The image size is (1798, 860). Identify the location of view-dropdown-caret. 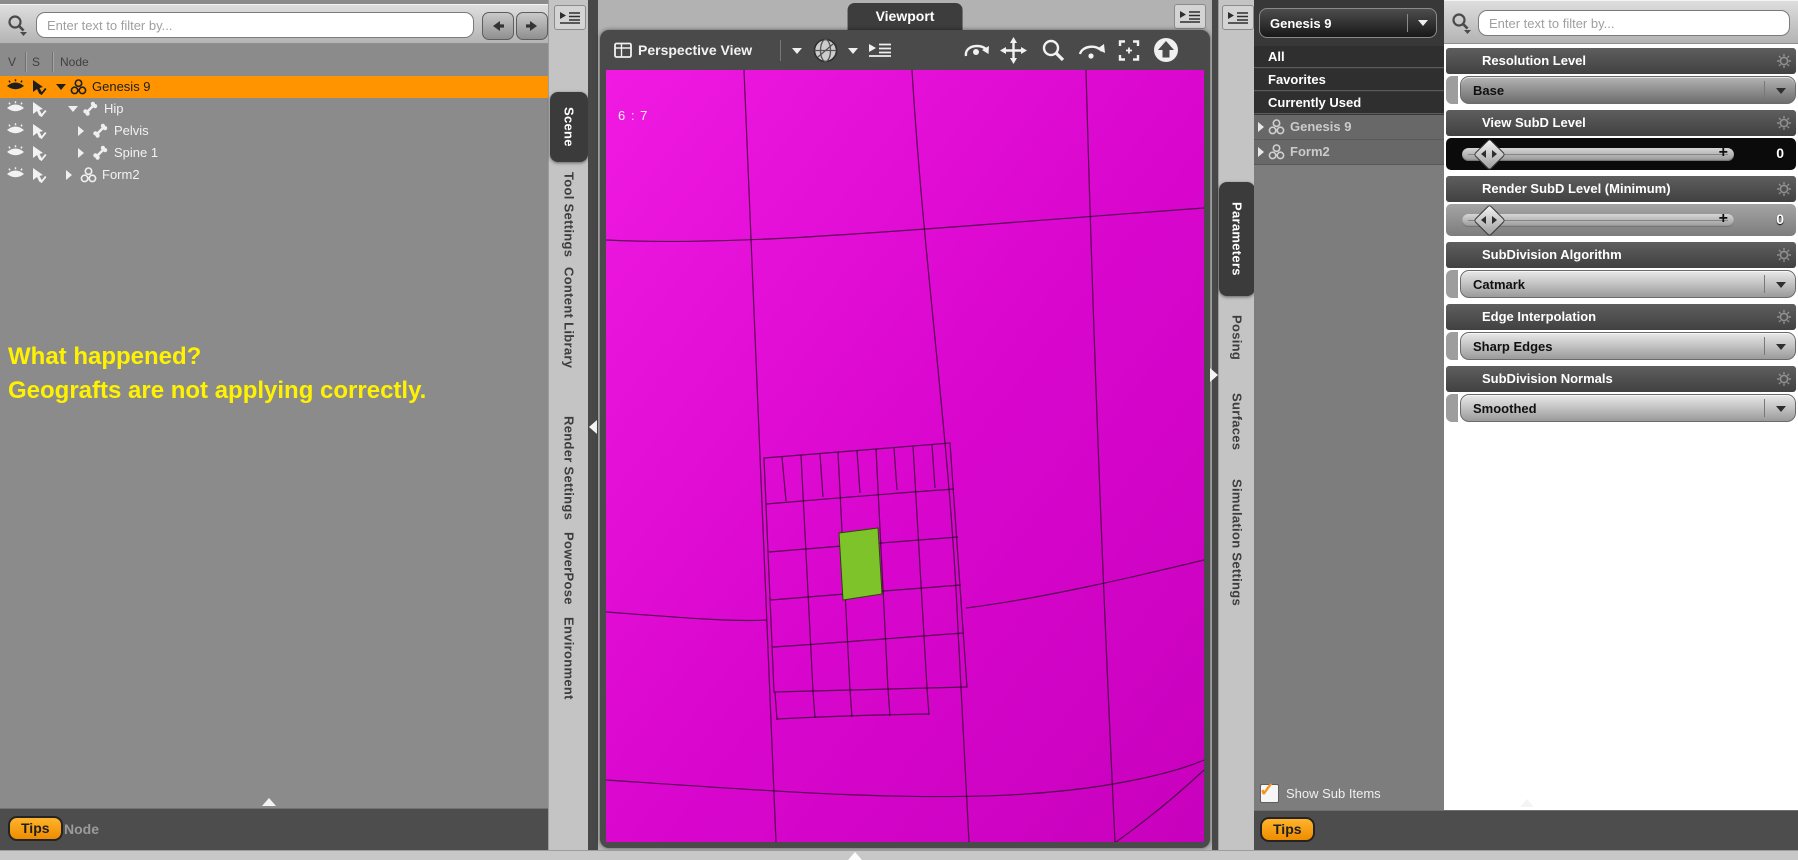
(797, 51).